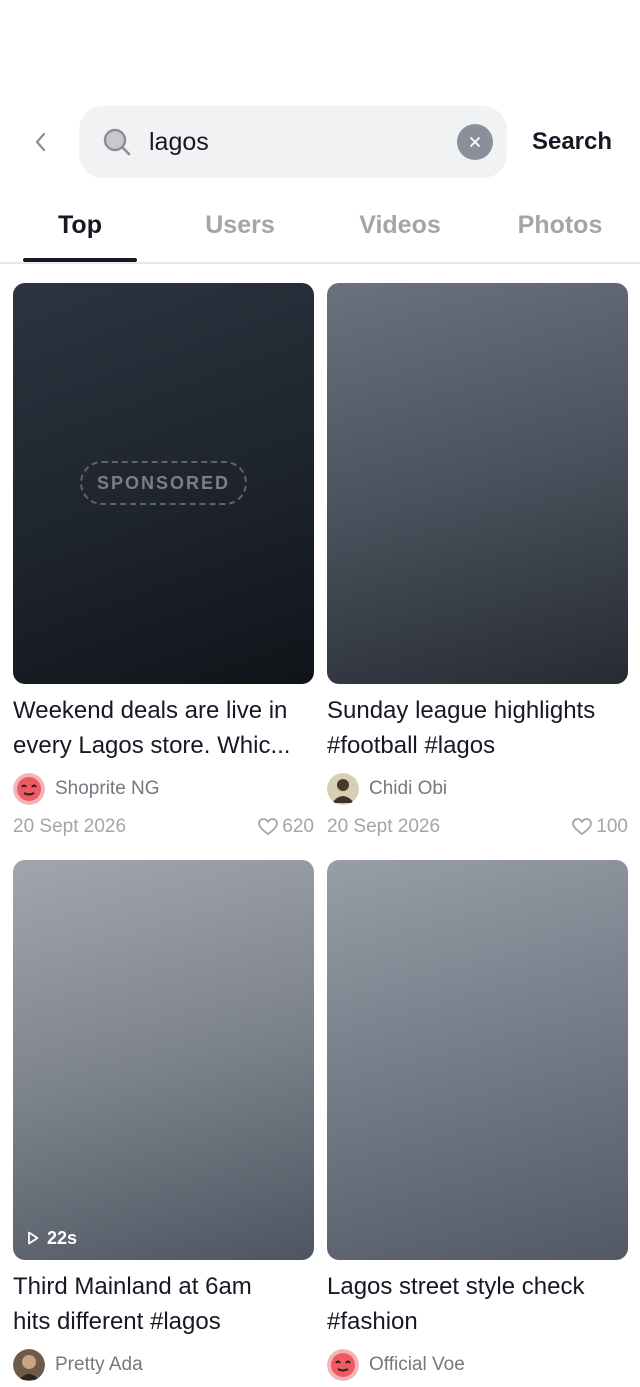 The width and height of the screenshot is (640, 1387). Describe the element at coordinates (408, 788) in the screenshot. I see `author-name: Chidi Obi` at that location.